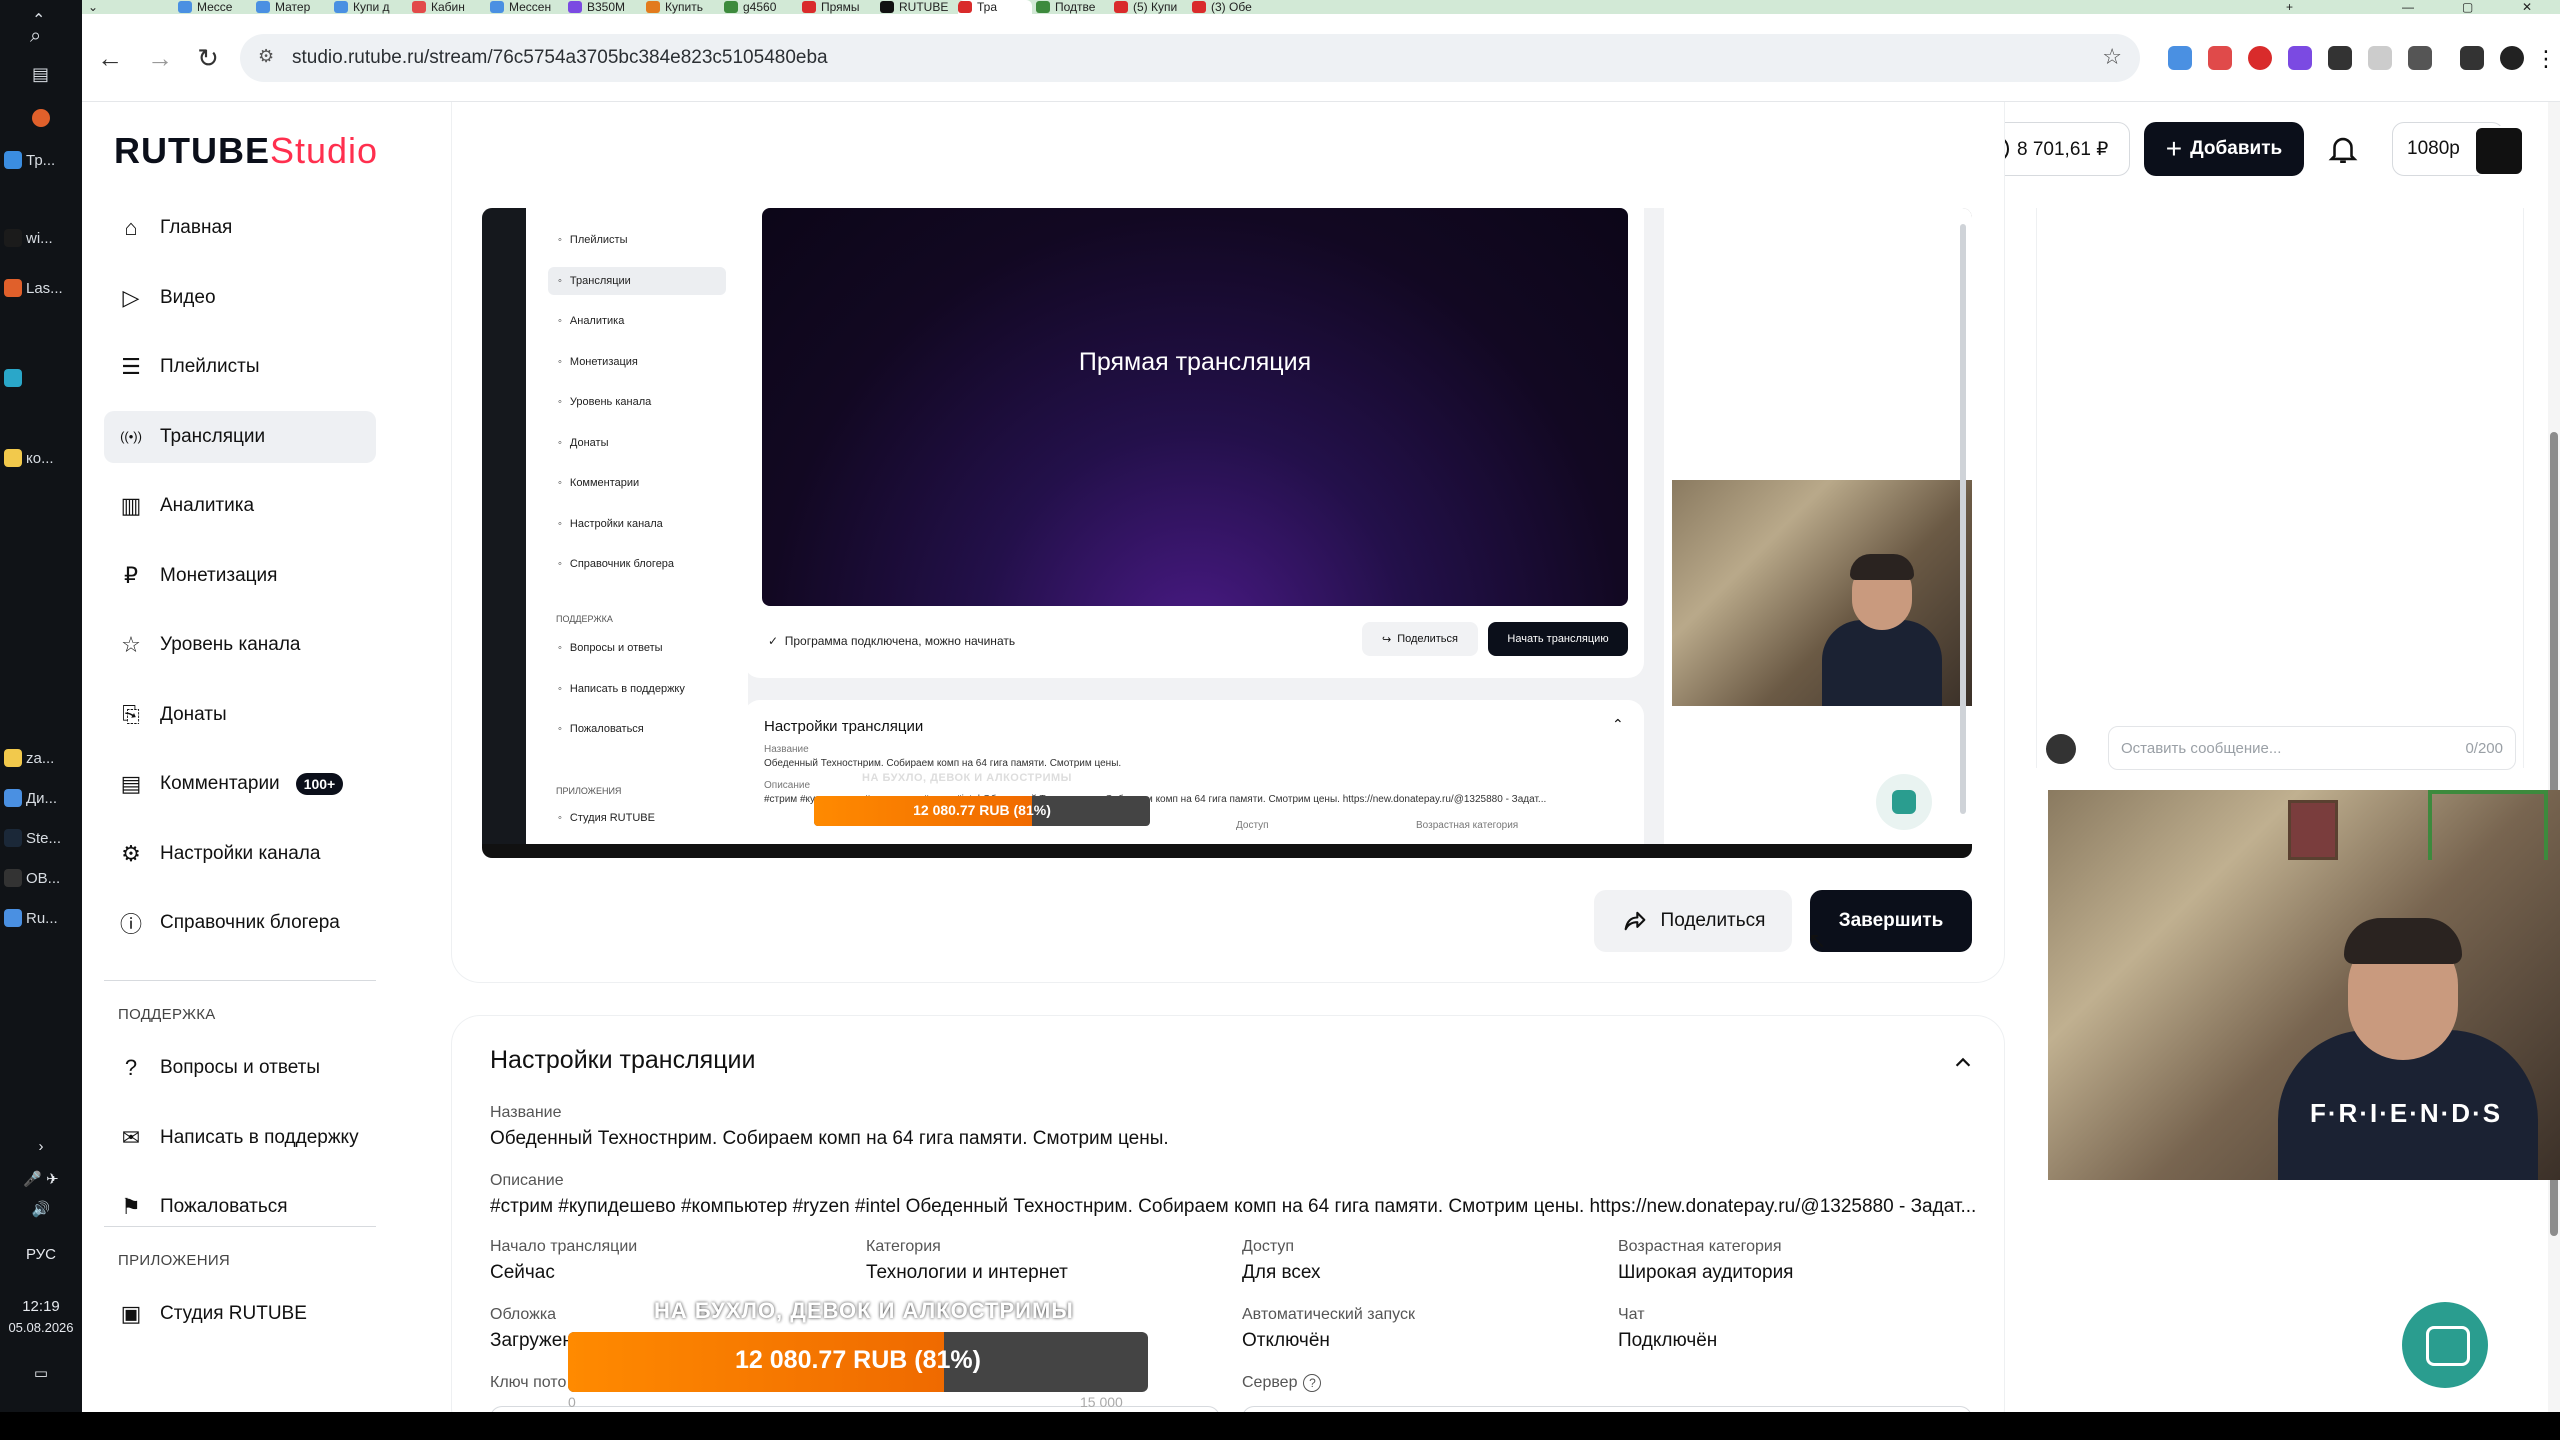  I want to click on preview-webcam, so click(1822, 593).